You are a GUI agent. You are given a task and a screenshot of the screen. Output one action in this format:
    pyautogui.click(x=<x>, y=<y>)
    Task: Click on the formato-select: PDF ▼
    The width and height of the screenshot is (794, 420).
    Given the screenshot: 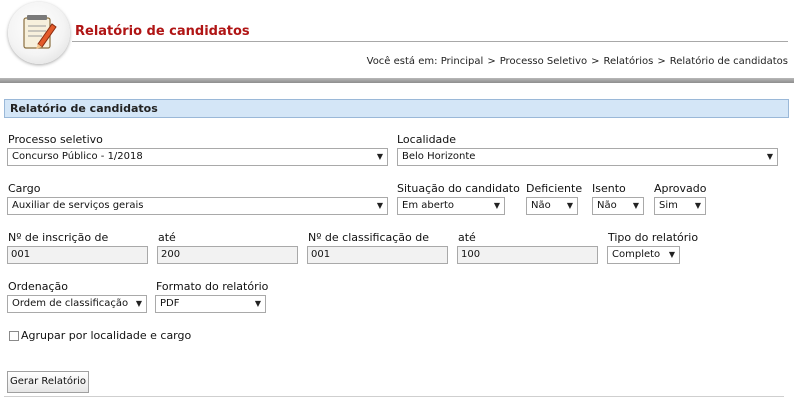 What is the action you would take?
    pyautogui.click(x=210, y=304)
    